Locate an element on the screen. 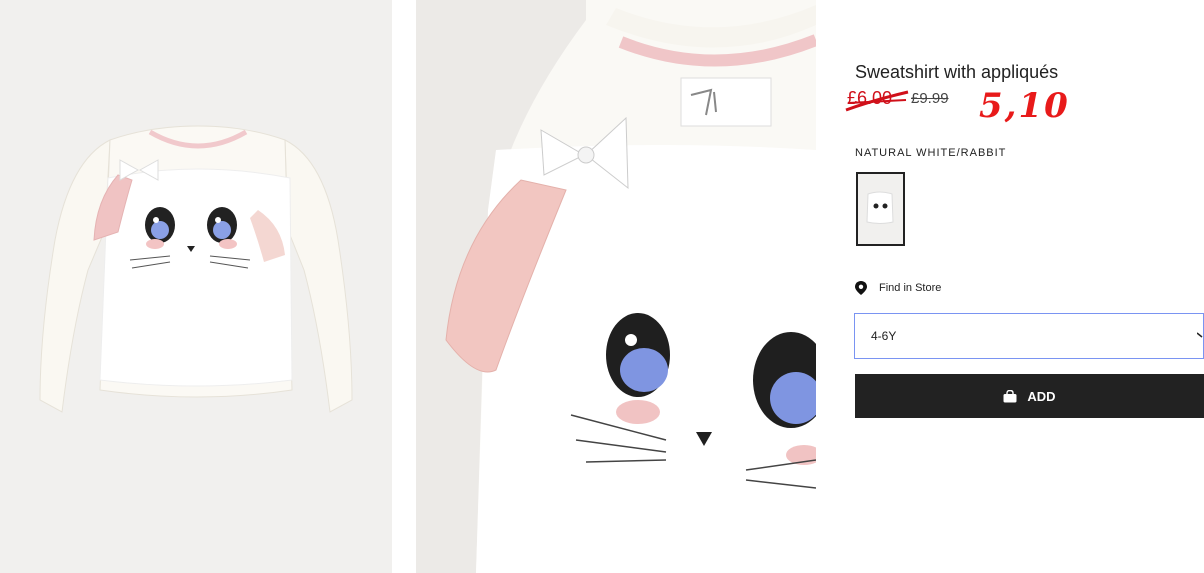 The image size is (1204, 573). swatch-thumbnail is located at coordinates (880, 209).